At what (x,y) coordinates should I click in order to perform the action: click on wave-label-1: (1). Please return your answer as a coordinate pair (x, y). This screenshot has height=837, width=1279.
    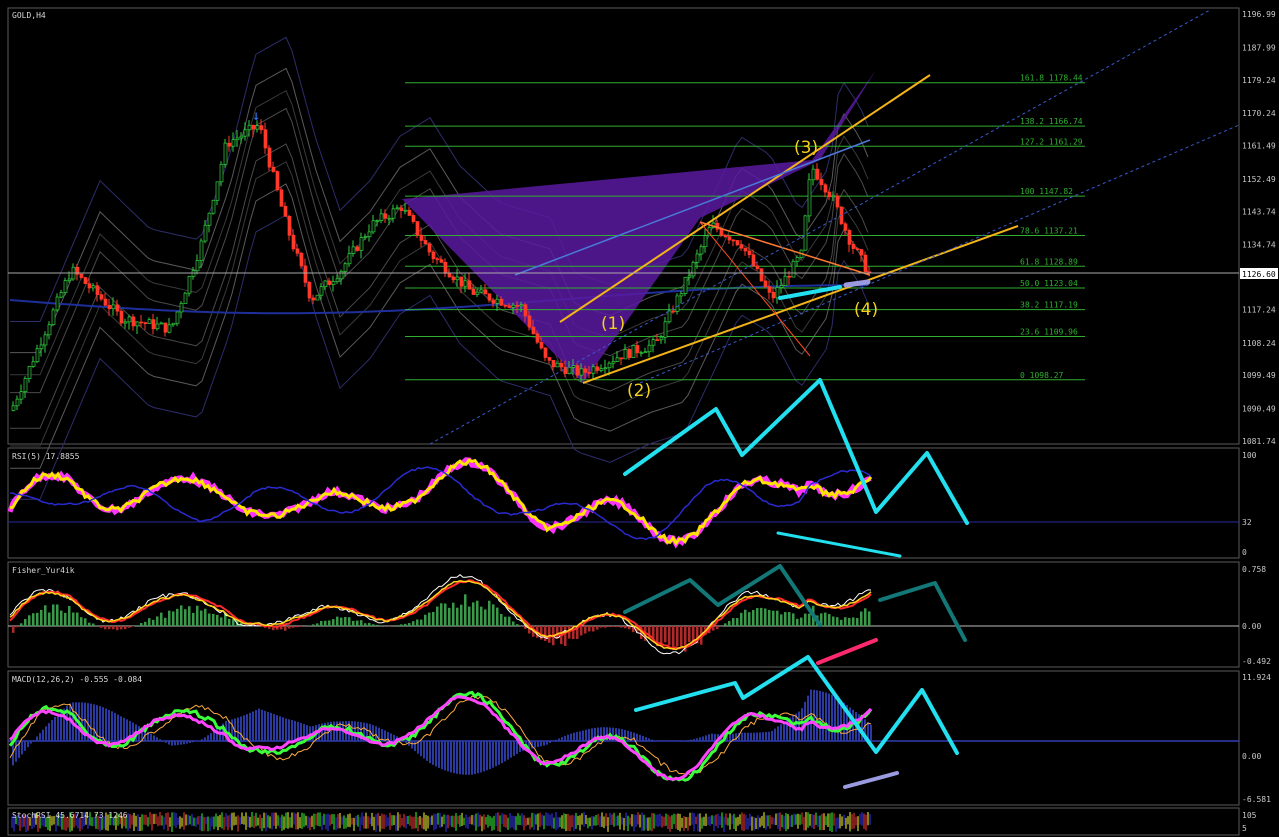
    Looking at the image, I should click on (613, 324).